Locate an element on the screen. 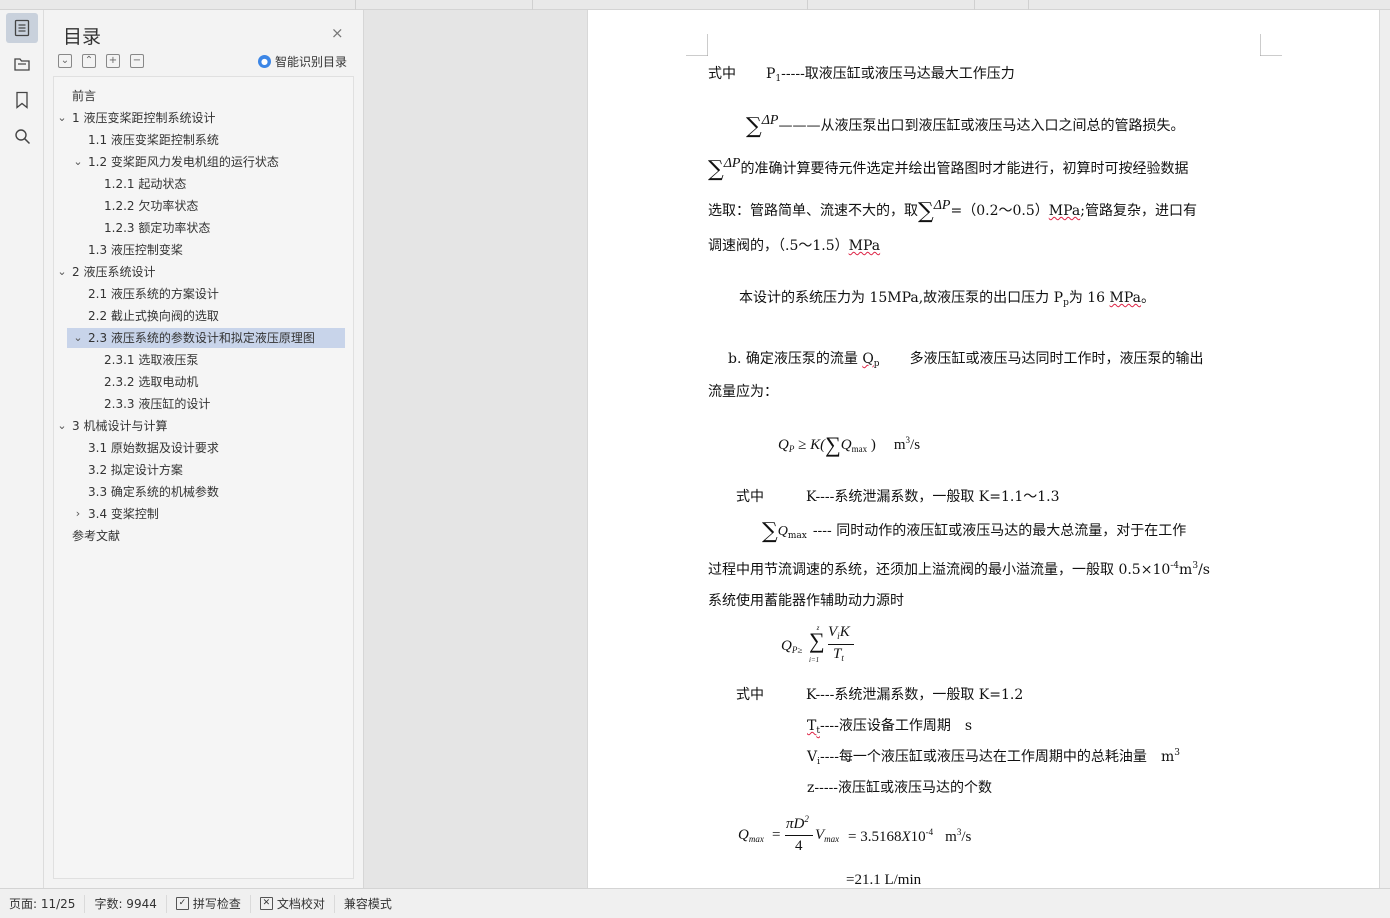 This screenshot has height=918, width=1390. toc-item-label: 2.1 液压系统的方案设计 is located at coordinates (153, 294).